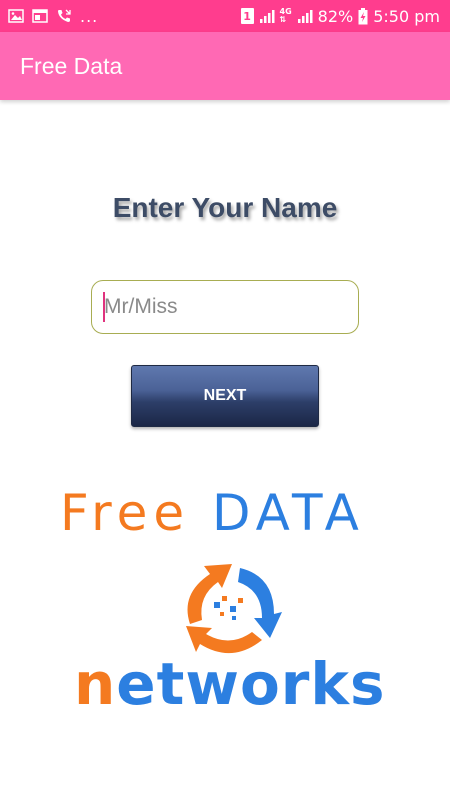 This screenshot has width=450, height=800. Describe the element at coordinates (283, 19) in the screenshot. I see `network-activity-icon: ⇅` at that location.